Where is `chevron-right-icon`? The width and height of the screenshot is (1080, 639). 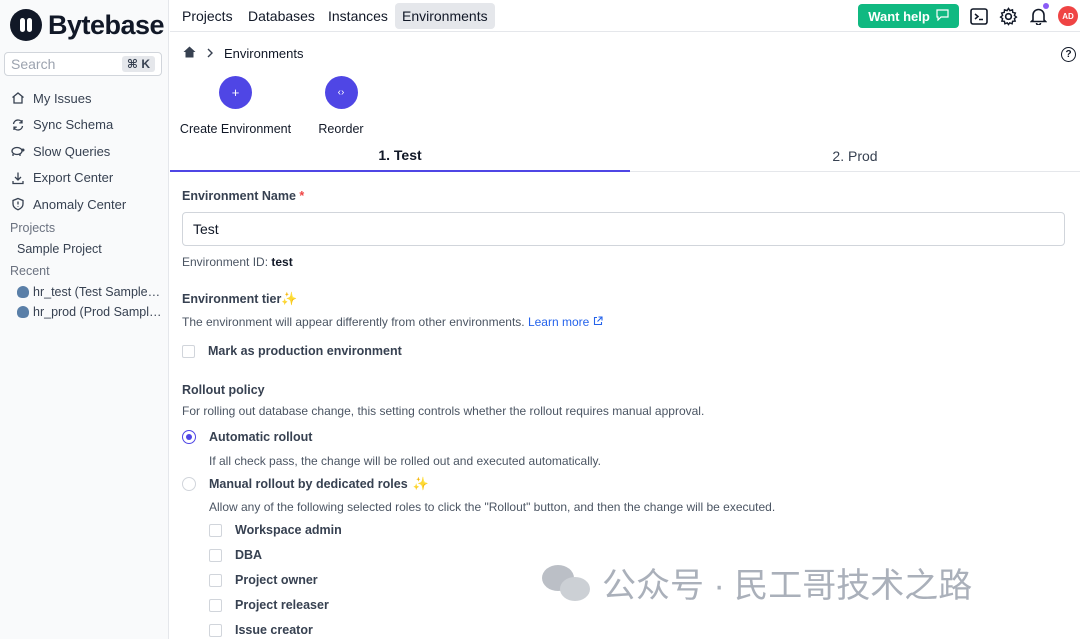
chevron-right-icon is located at coordinates (210, 53).